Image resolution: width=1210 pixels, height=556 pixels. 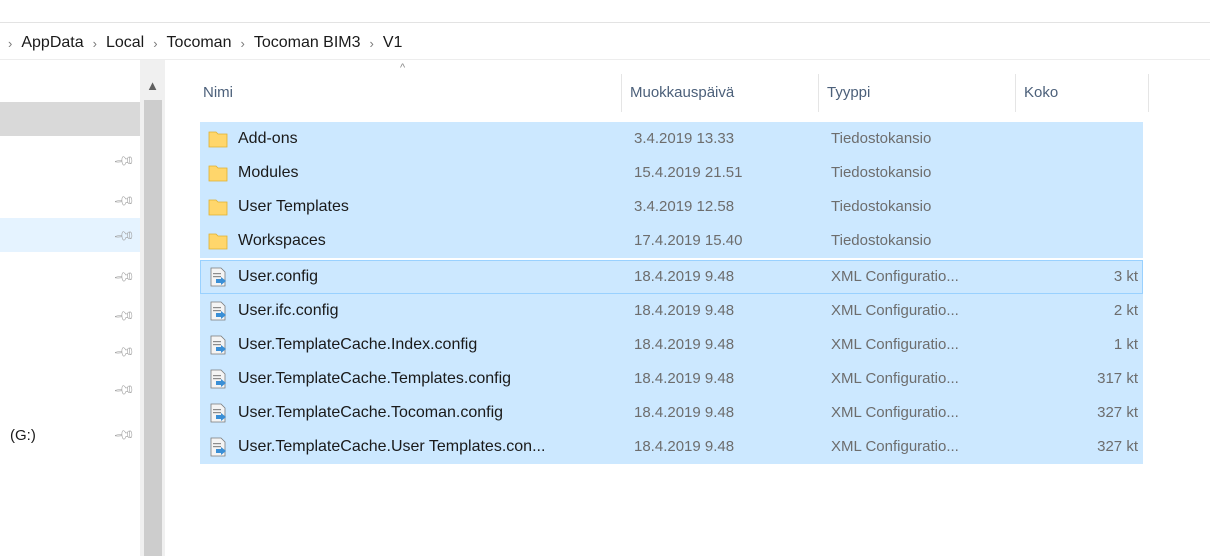 I want to click on file-name: User.TemplateCache.Index.config, so click(x=358, y=344).